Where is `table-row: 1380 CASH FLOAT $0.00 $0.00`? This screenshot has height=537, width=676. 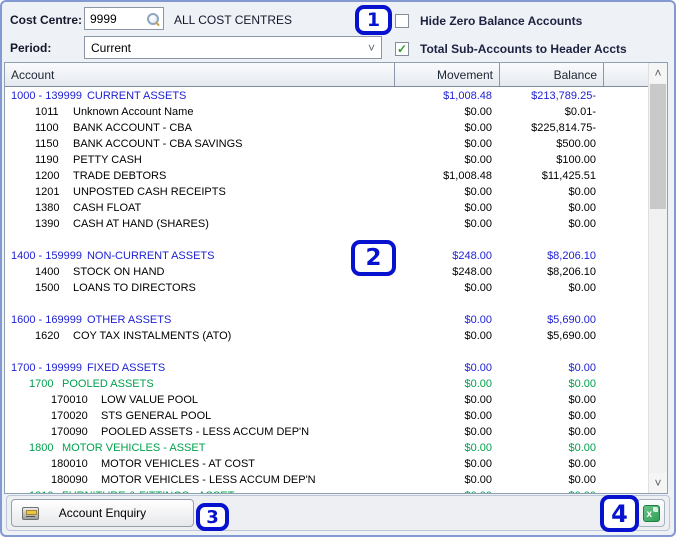
table-row: 1380 CASH FLOAT $0.00 $0.00 is located at coordinates (326, 208).